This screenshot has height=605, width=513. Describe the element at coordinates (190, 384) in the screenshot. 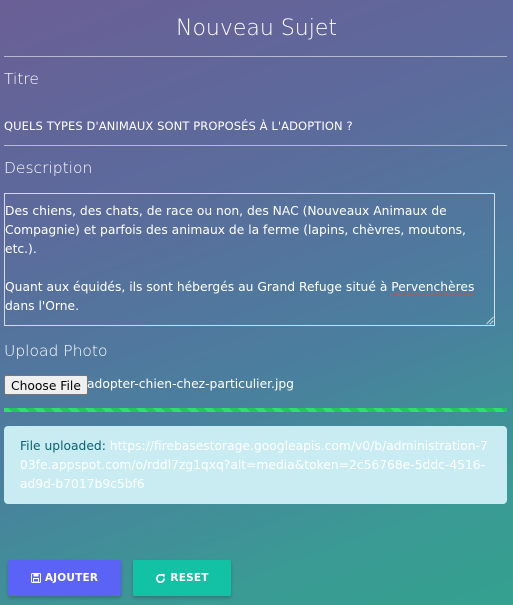

I see `selected-file-name: adopter-chien-chez-particulier.jpg` at that location.